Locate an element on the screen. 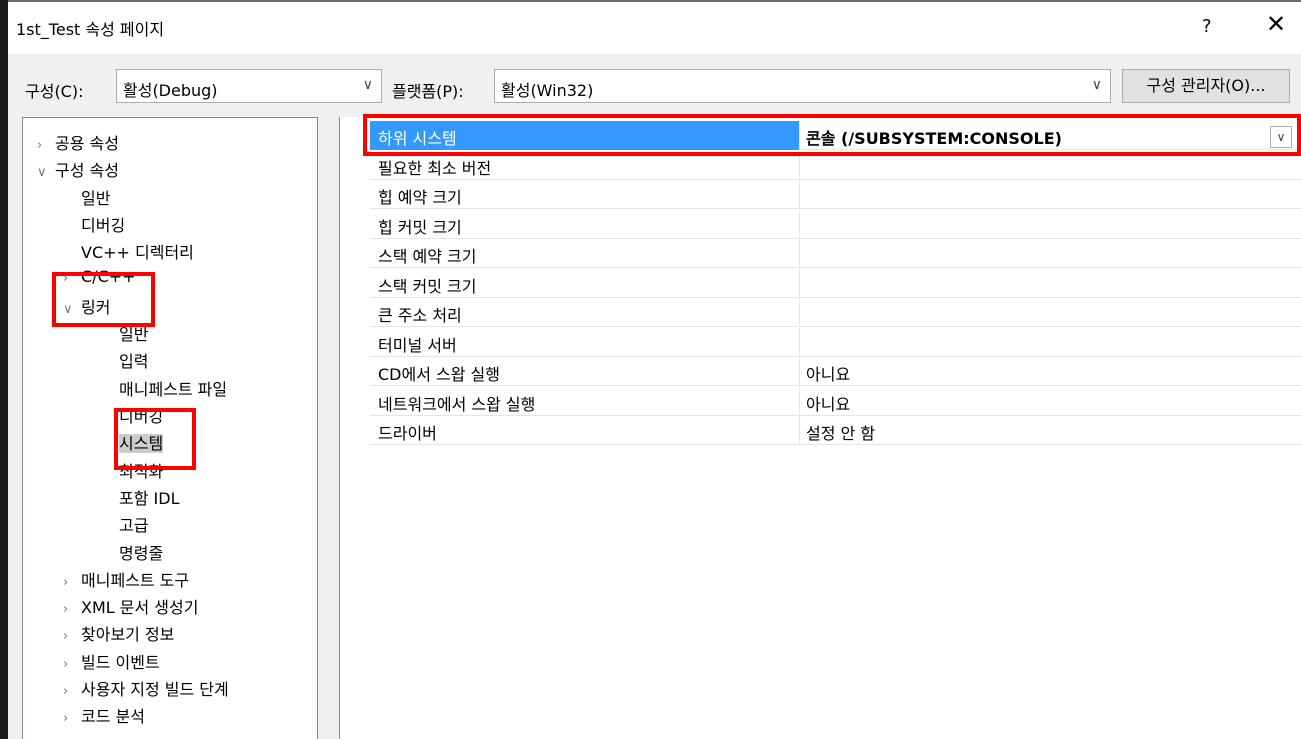 The width and height of the screenshot is (1301, 739). tree-item: 고급 is located at coordinates (133, 524).